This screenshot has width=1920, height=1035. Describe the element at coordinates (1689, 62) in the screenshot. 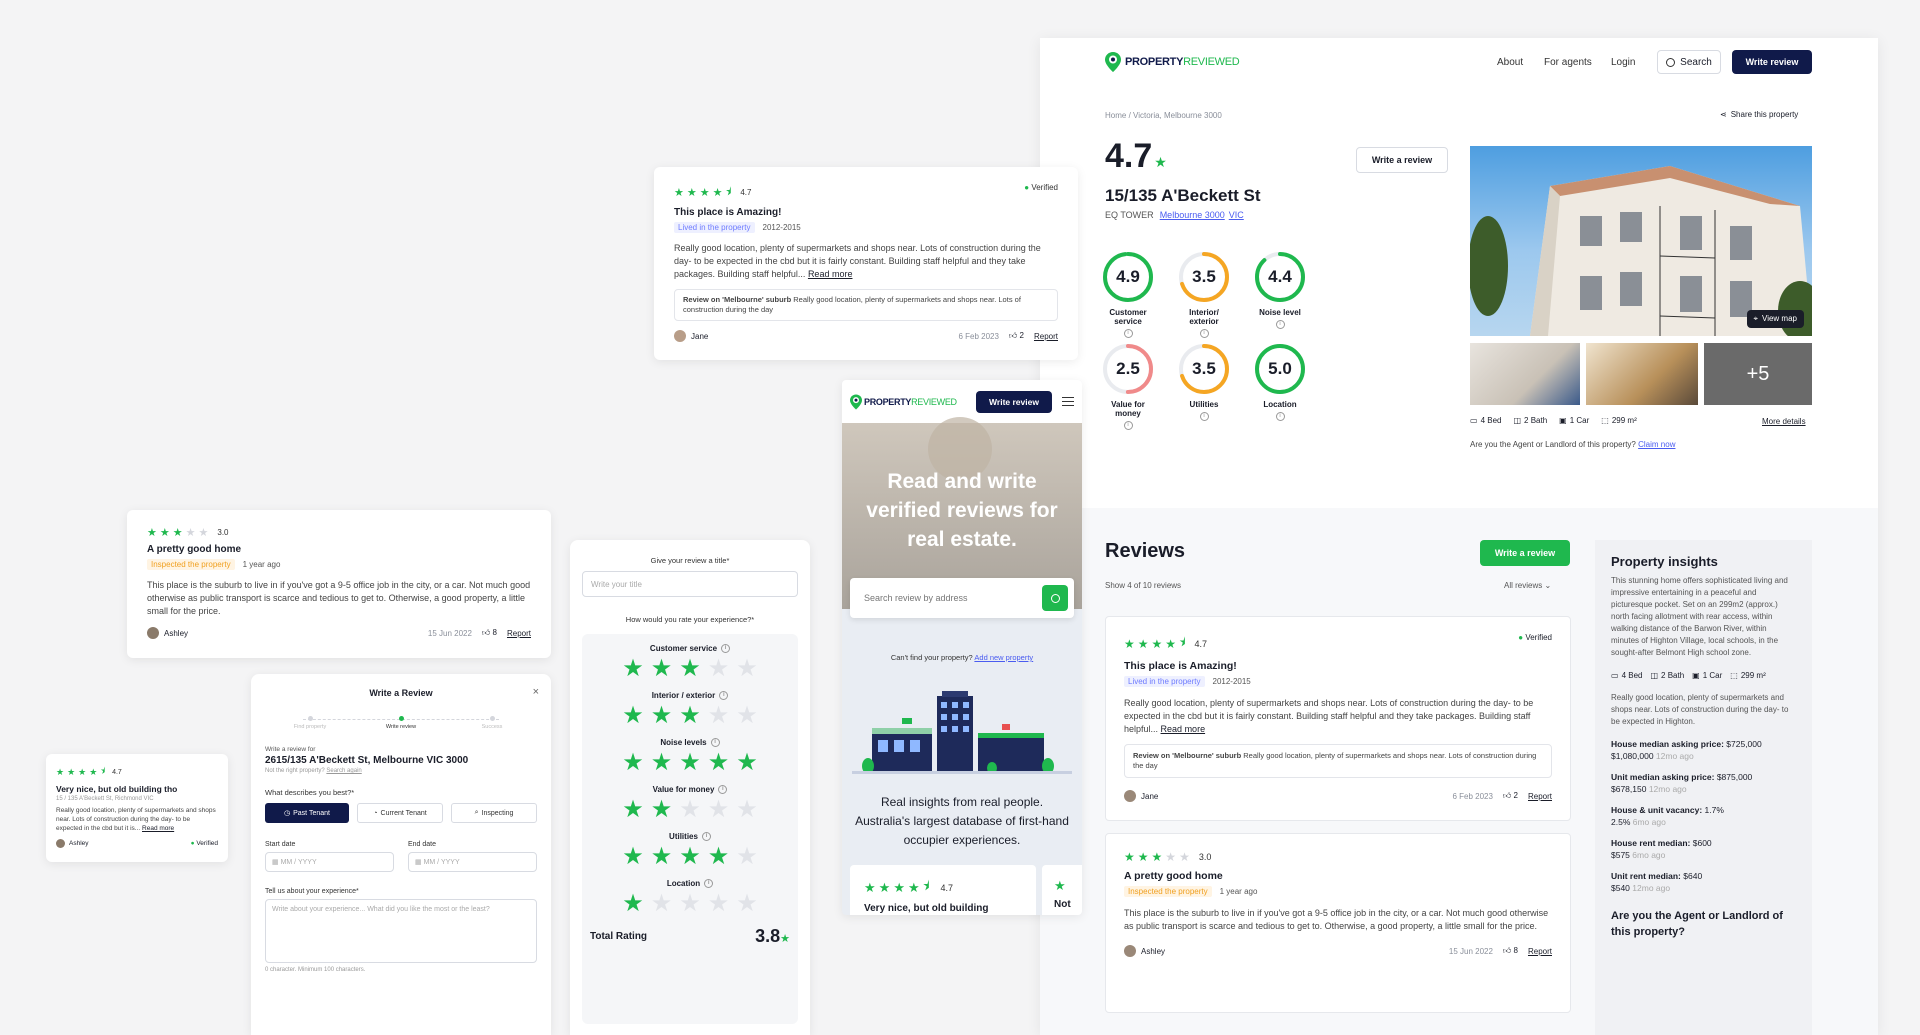

I see `nav-search-button: Search` at that location.